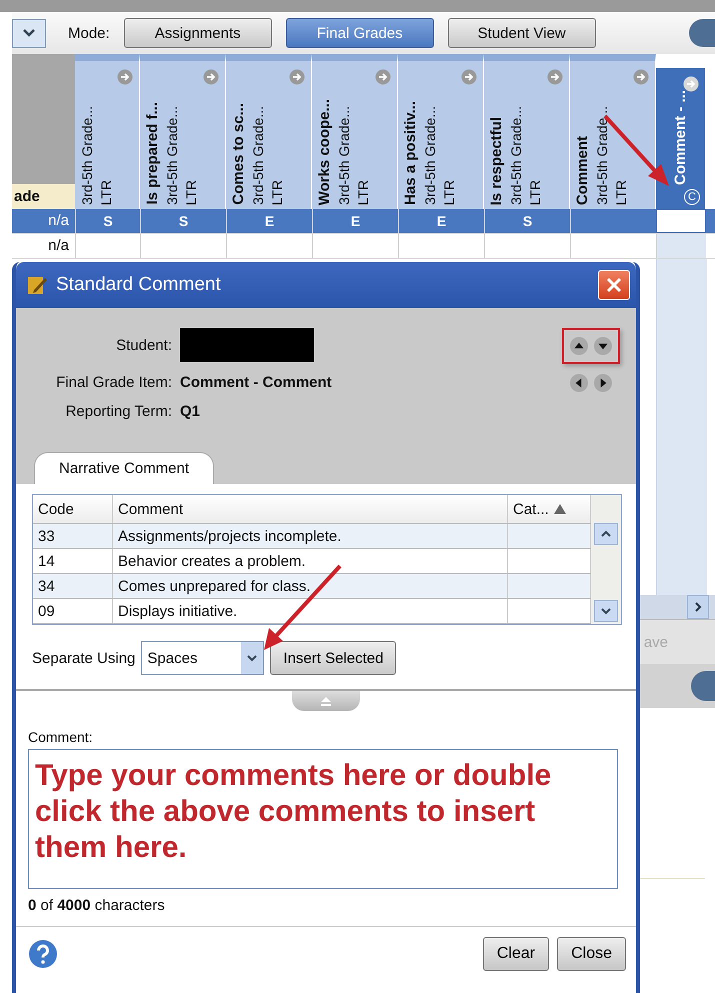  I want to click on code-cell: 14, so click(73, 561).